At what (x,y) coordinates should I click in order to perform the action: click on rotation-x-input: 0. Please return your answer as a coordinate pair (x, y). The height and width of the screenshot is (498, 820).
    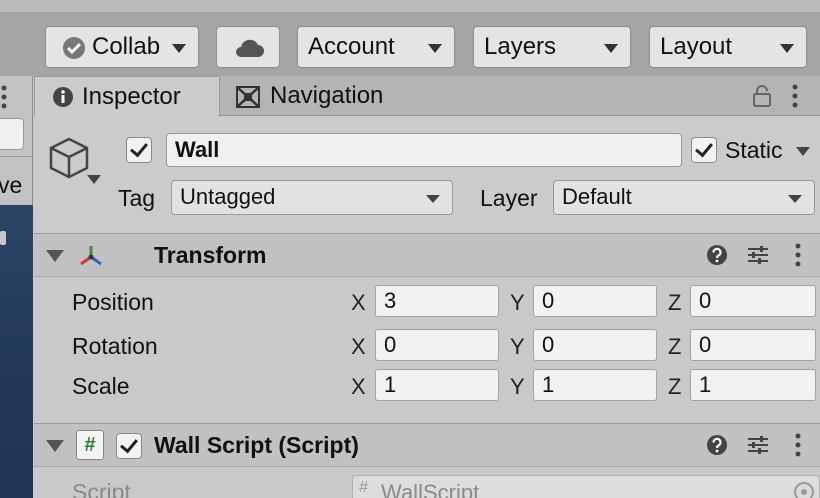
    Looking at the image, I should click on (437, 345).